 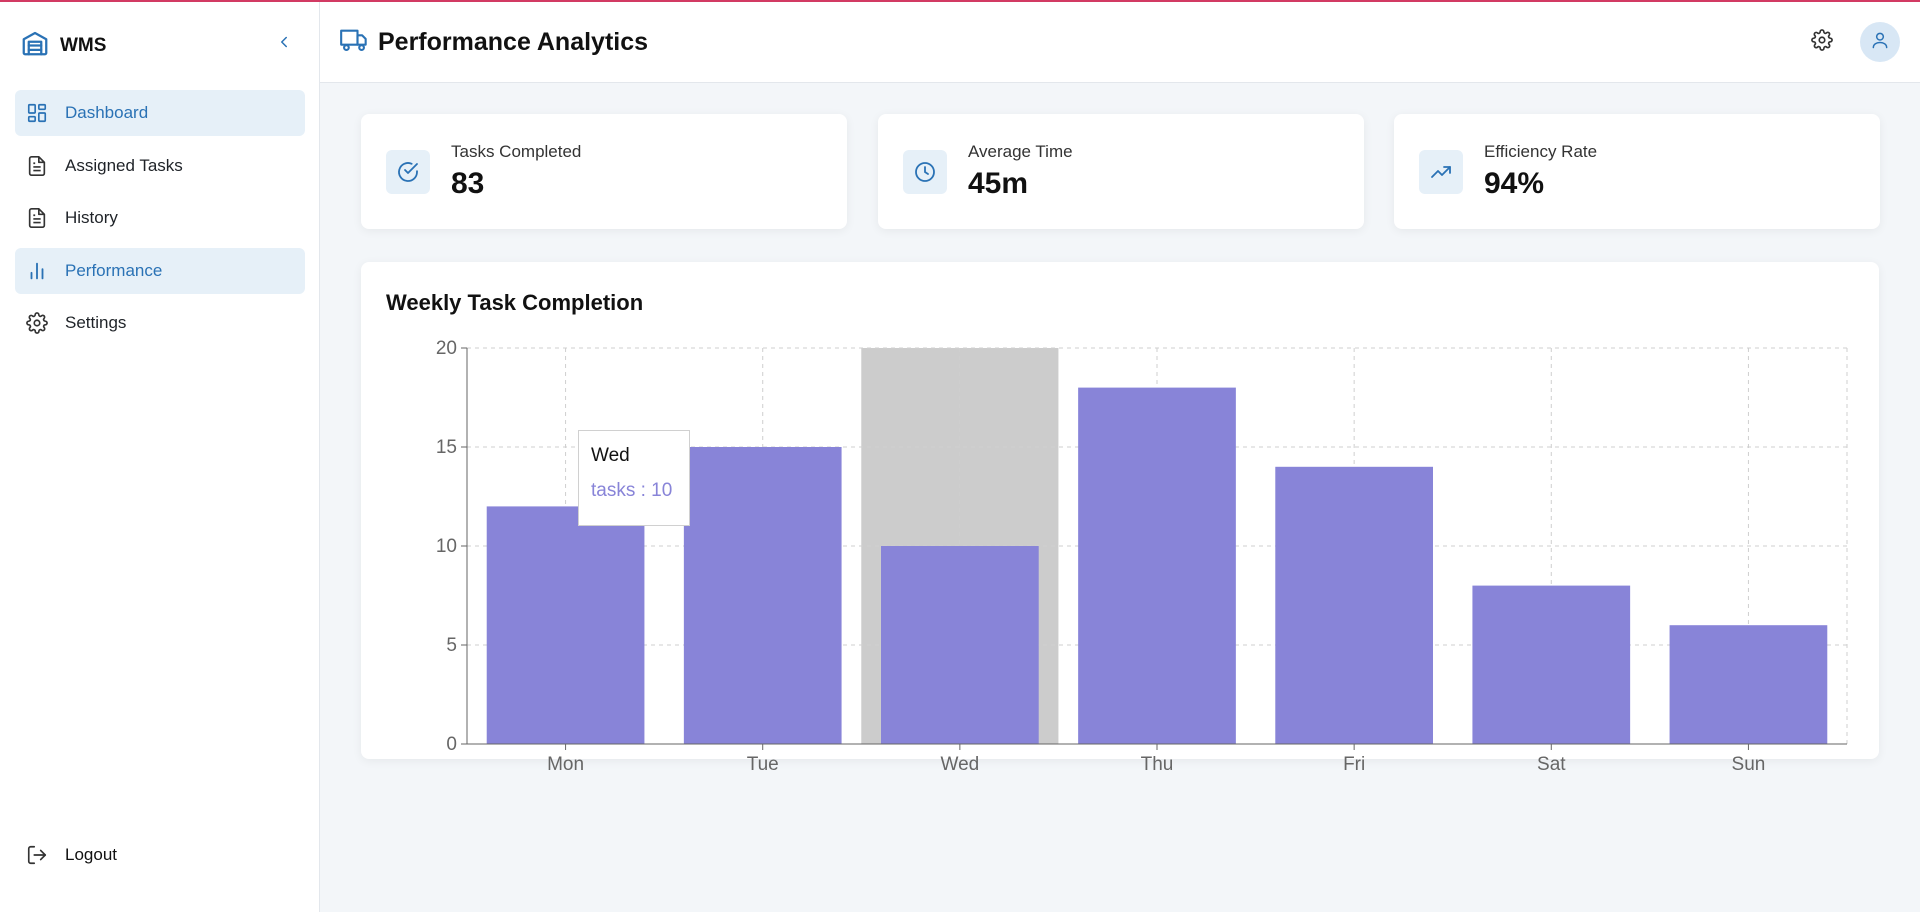 What do you see at coordinates (446, 348) in the screenshot?
I see `chart-y-tick-label: 20` at bounding box center [446, 348].